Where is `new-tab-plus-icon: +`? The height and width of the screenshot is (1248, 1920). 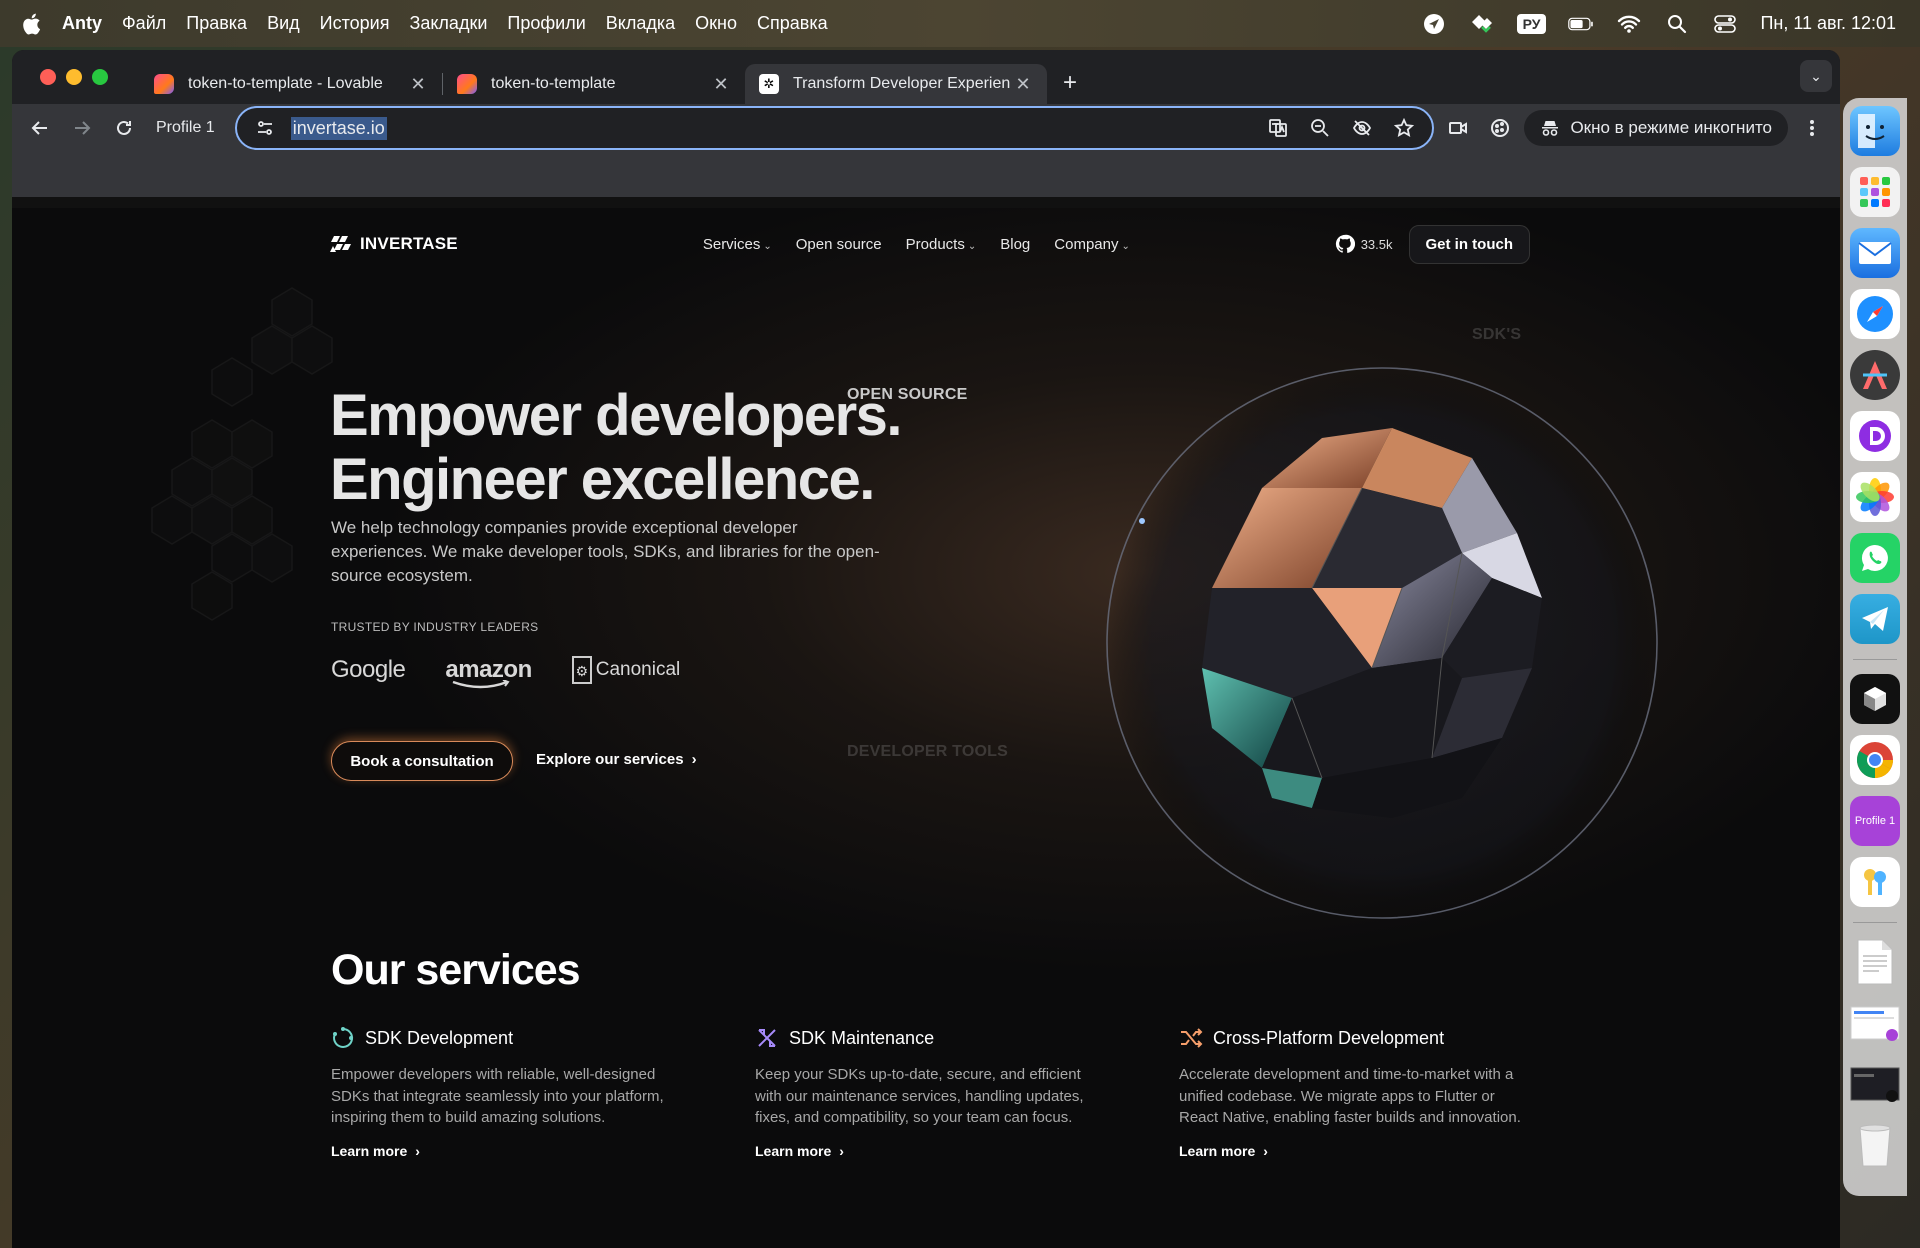 new-tab-plus-icon: + is located at coordinates (1070, 83).